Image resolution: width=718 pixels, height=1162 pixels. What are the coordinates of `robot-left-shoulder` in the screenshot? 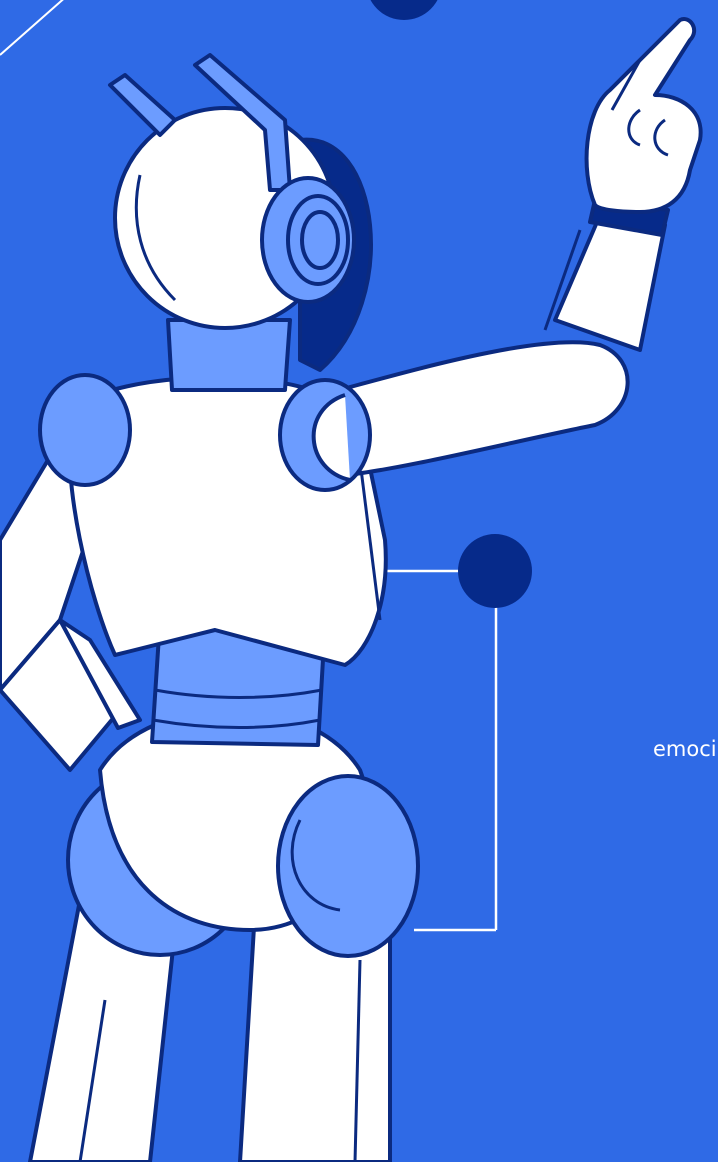 It's located at (85, 430).